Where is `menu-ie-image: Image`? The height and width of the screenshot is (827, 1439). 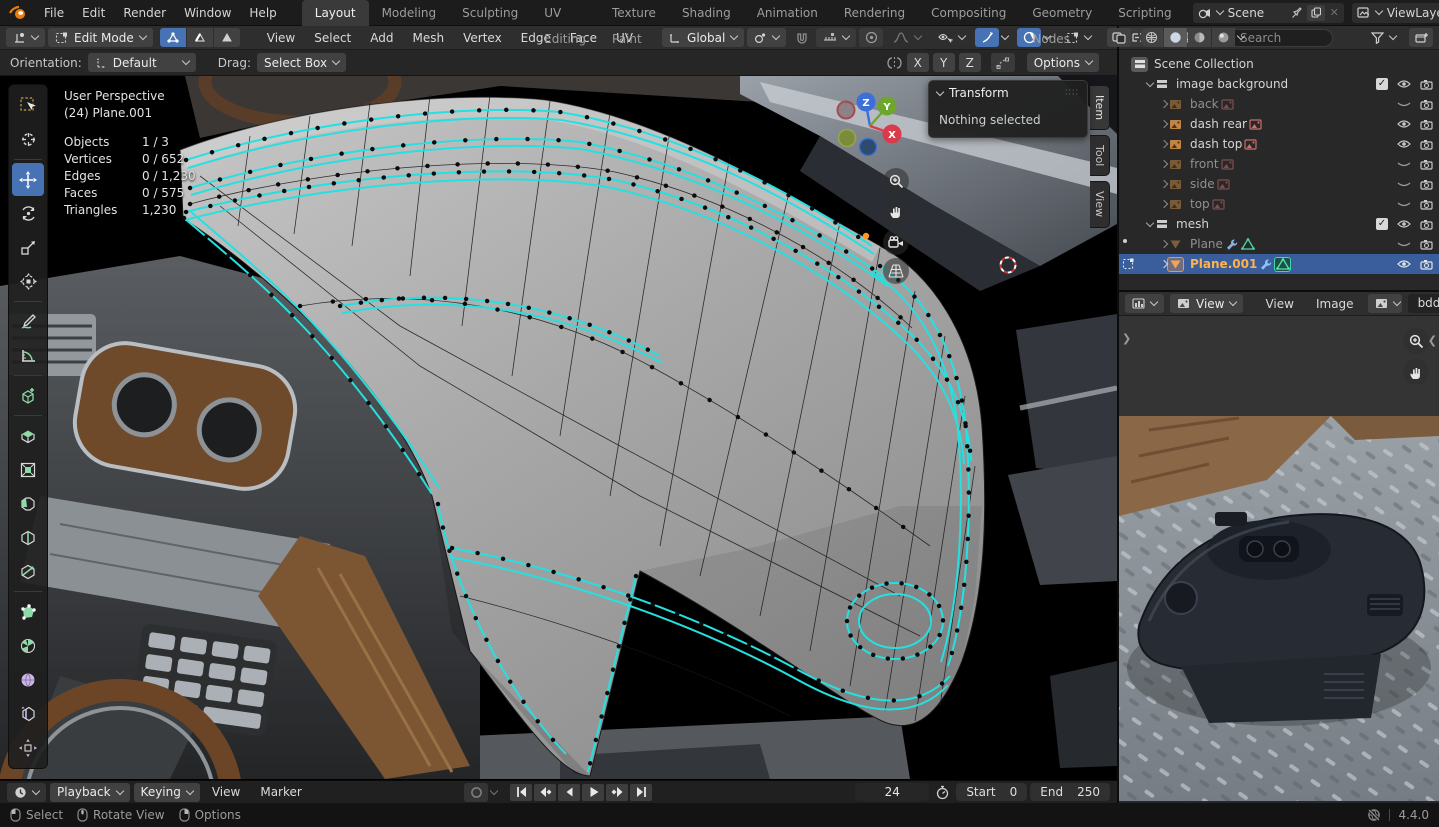
menu-ie-image: Image is located at coordinates (1335, 304).